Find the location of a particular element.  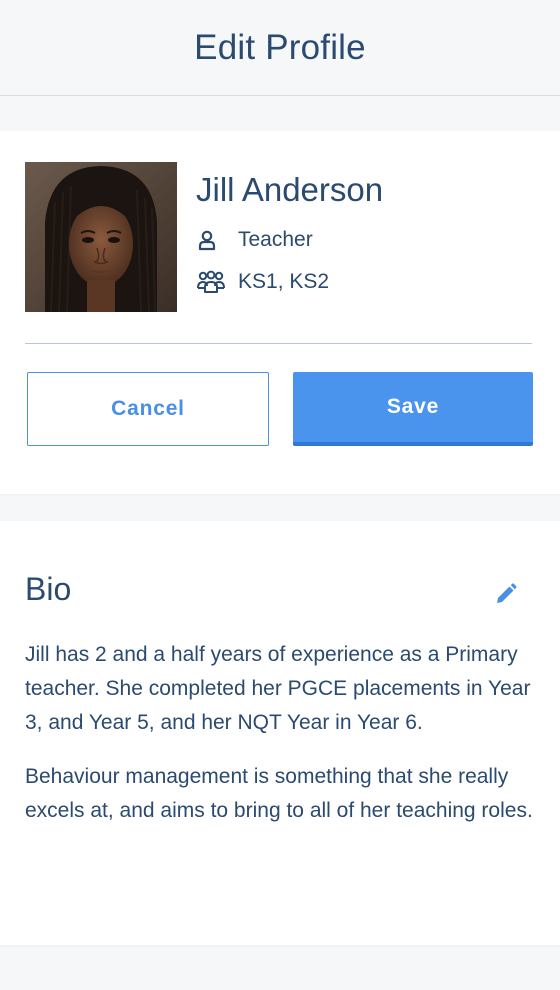

role-row: Teacher is located at coordinates (254, 240).